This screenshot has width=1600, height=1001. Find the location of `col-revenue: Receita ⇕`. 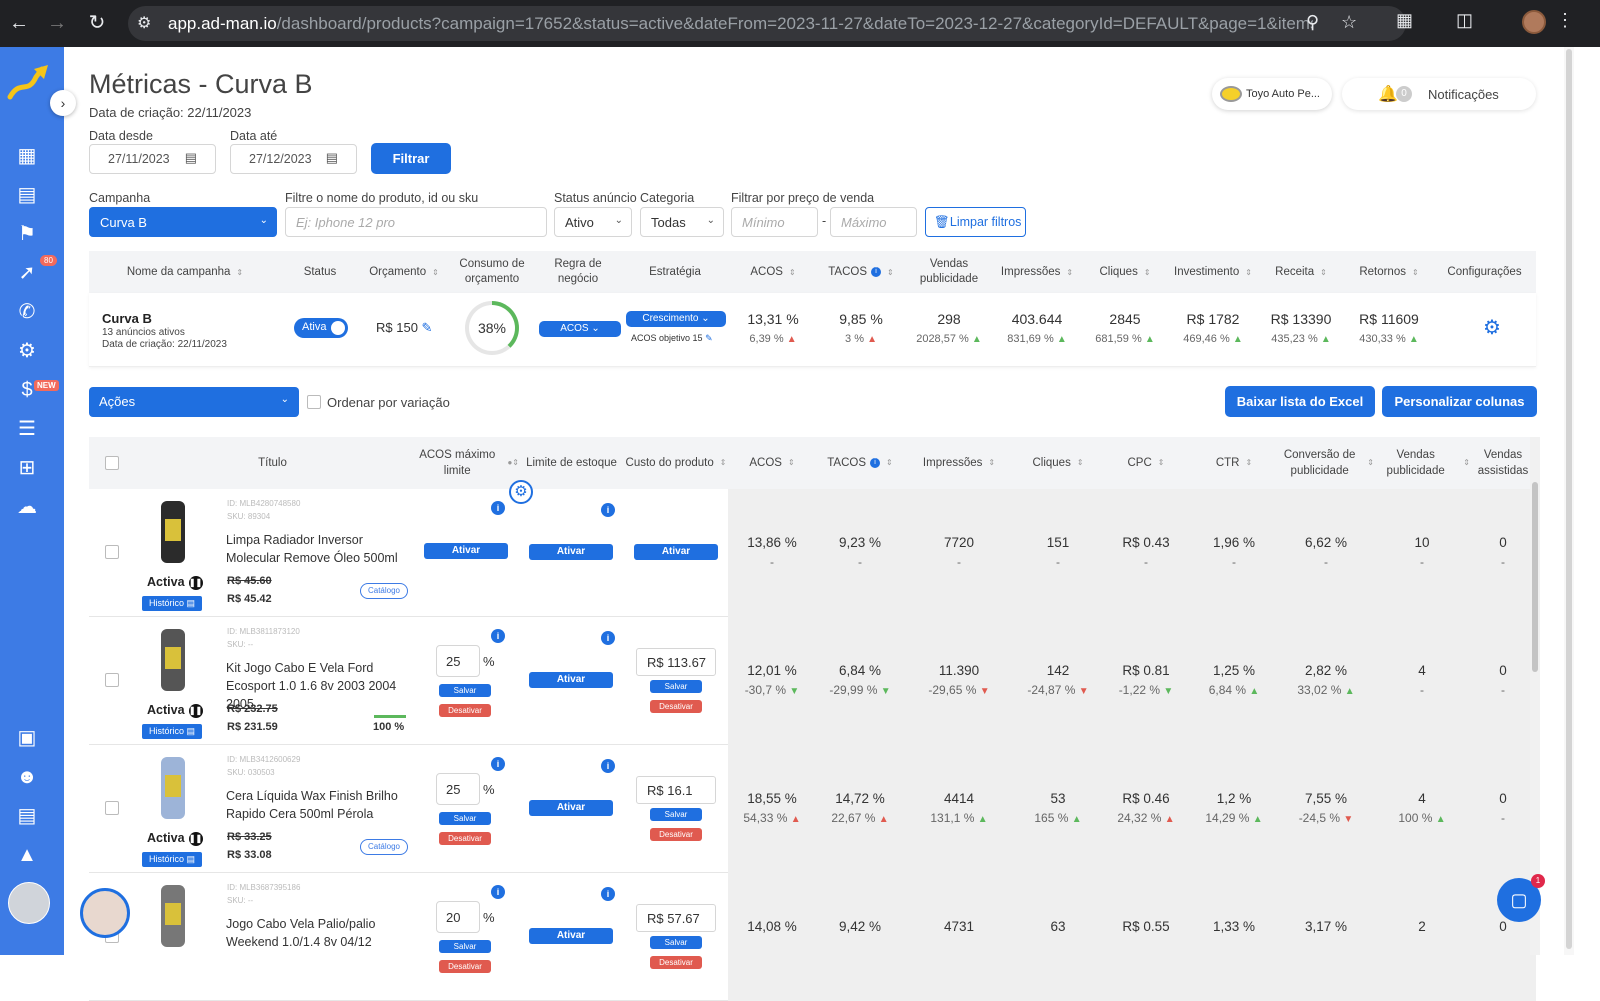

col-revenue: Receita ⇕ is located at coordinates (1301, 272).